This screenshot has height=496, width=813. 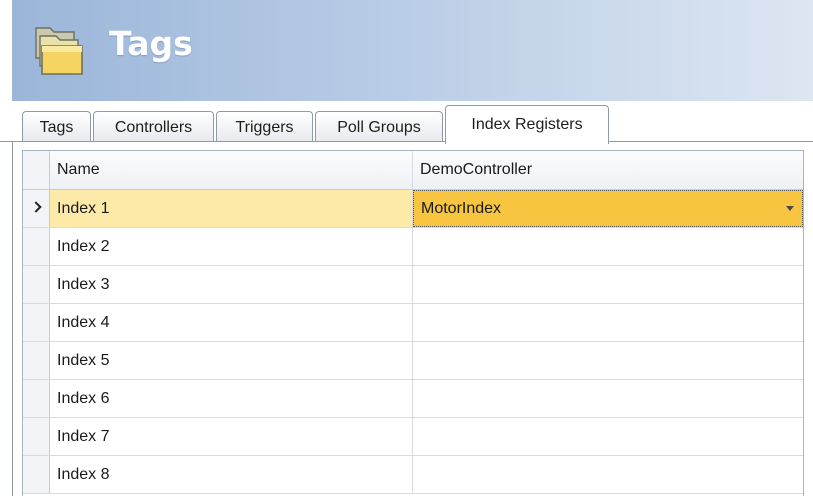 I want to click on table-row: Index 3, so click(x=413, y=285).